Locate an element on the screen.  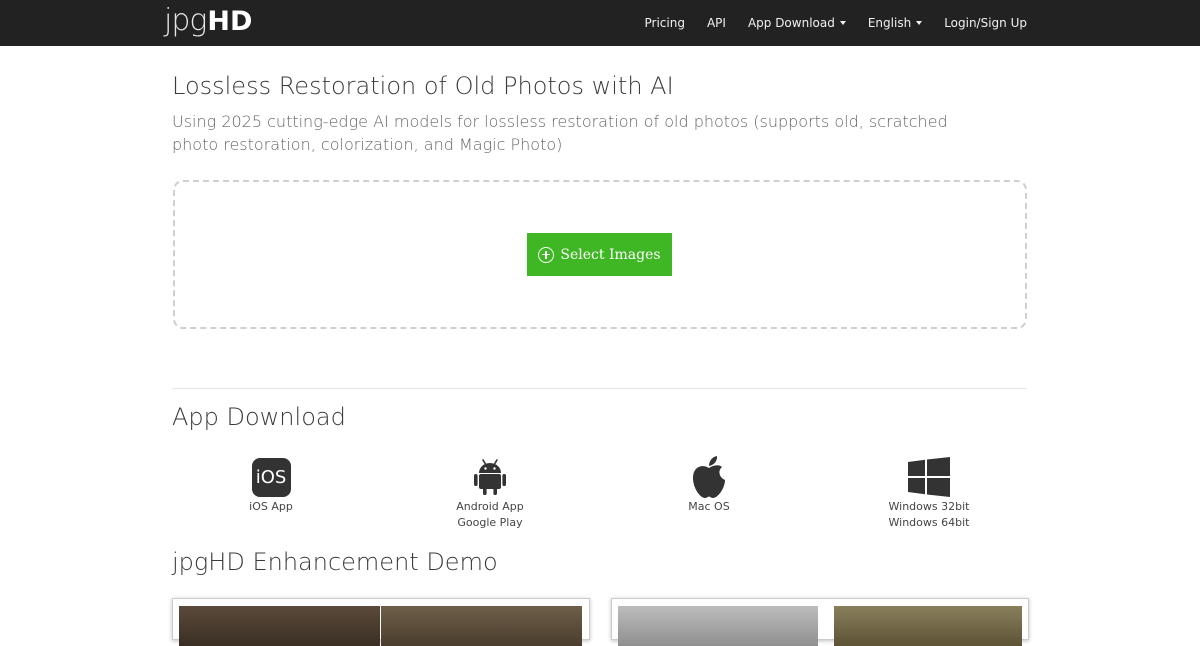
windows-app-link: Windows 32bit Windows 64bit is located at coordinates (929, 493).